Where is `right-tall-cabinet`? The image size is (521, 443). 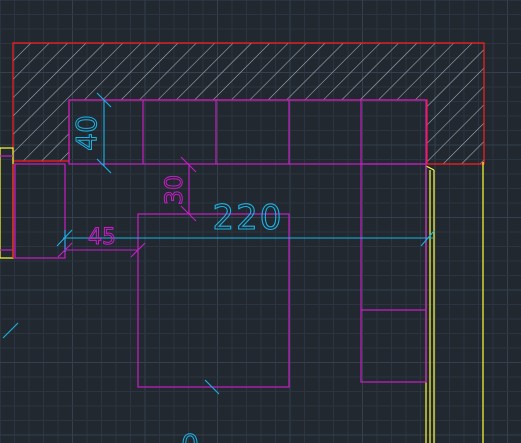
right-tall-cabinet is located at coordinates (393, 273).